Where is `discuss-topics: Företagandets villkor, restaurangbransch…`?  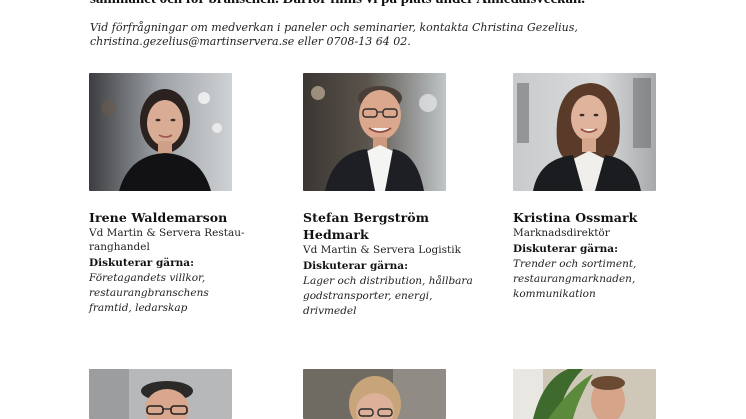
discuss-topics: Företagandets villkor, restaurangbransch… is located at coordinates (149, 293).